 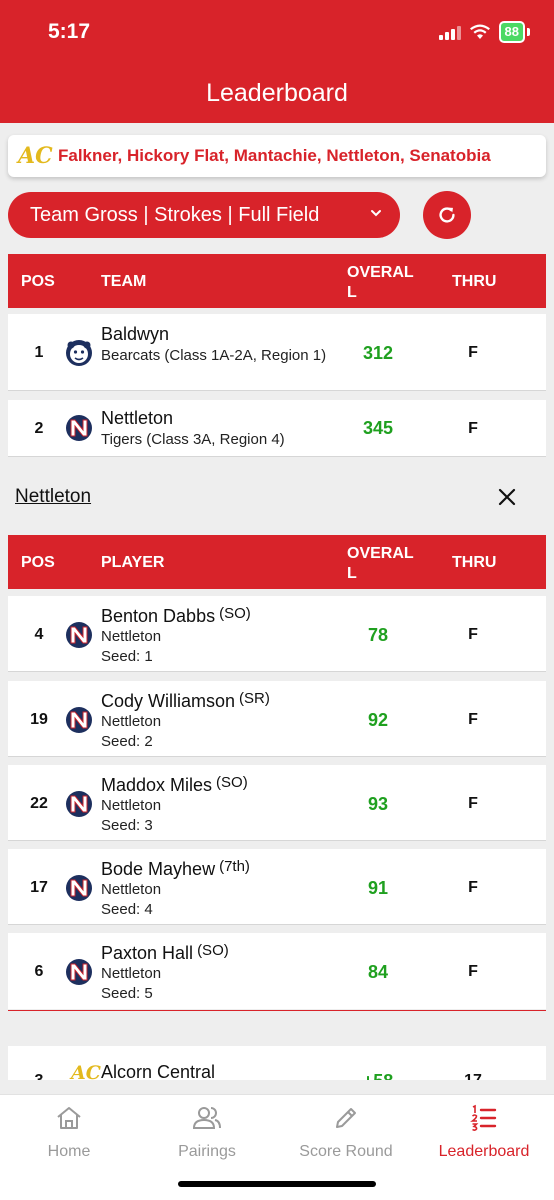 I want to click on team-row: 3 AC Alcorn Central +58 17, so click(x=277, y=1063).